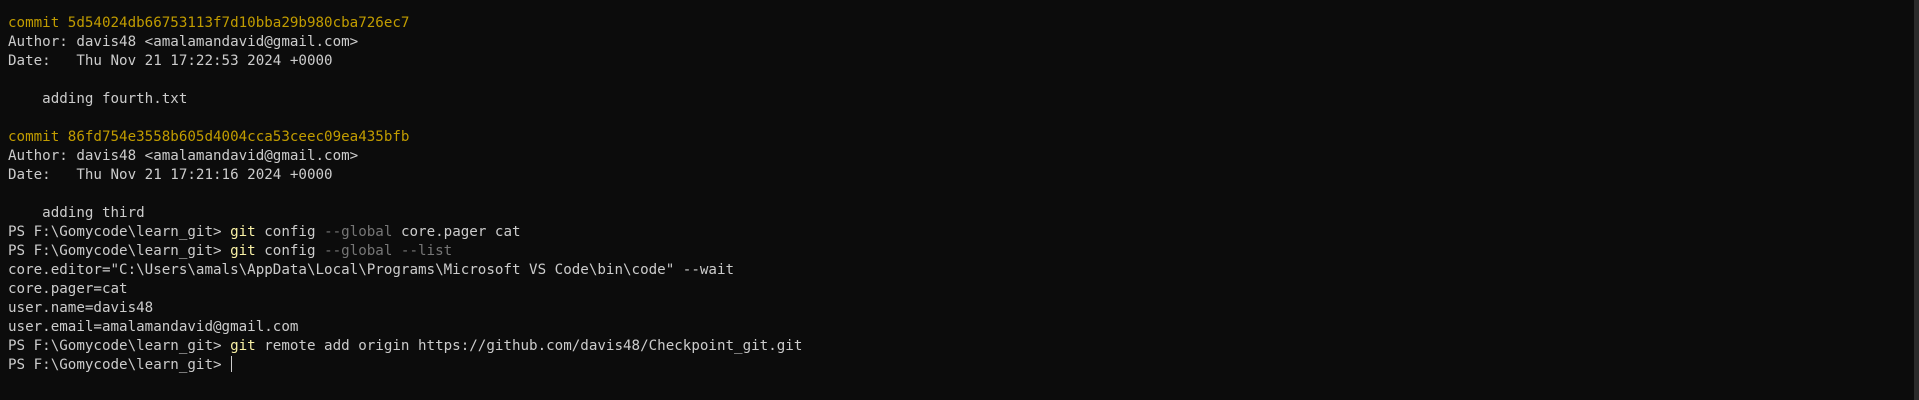  What do you see at coordinates (1916, 200) in the screenshot?
I see `scrollbar` at bounding box center [1916, 200].